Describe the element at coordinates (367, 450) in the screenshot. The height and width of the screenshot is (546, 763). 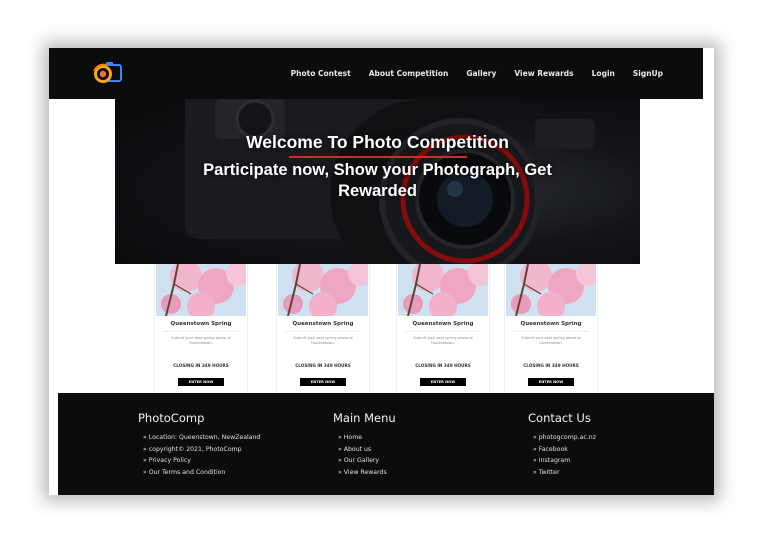
I see `footer-about-link: » About us` at that location.